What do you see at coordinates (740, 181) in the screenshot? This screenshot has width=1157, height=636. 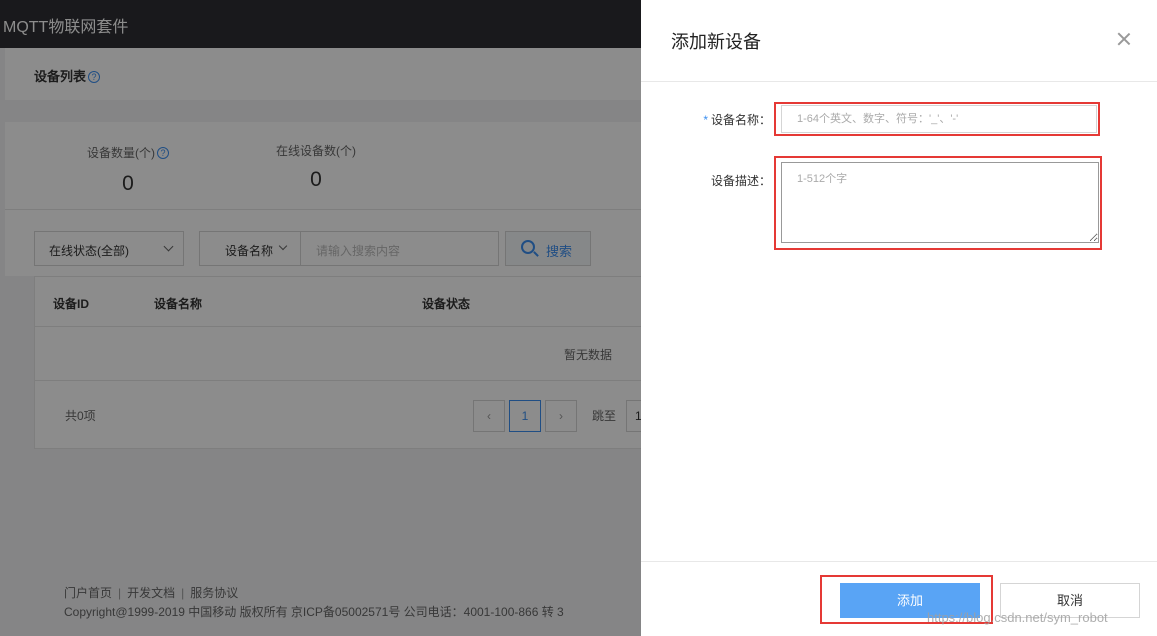 I see `device-desc-label: 设备描述：` at bounding box center [740, 181].